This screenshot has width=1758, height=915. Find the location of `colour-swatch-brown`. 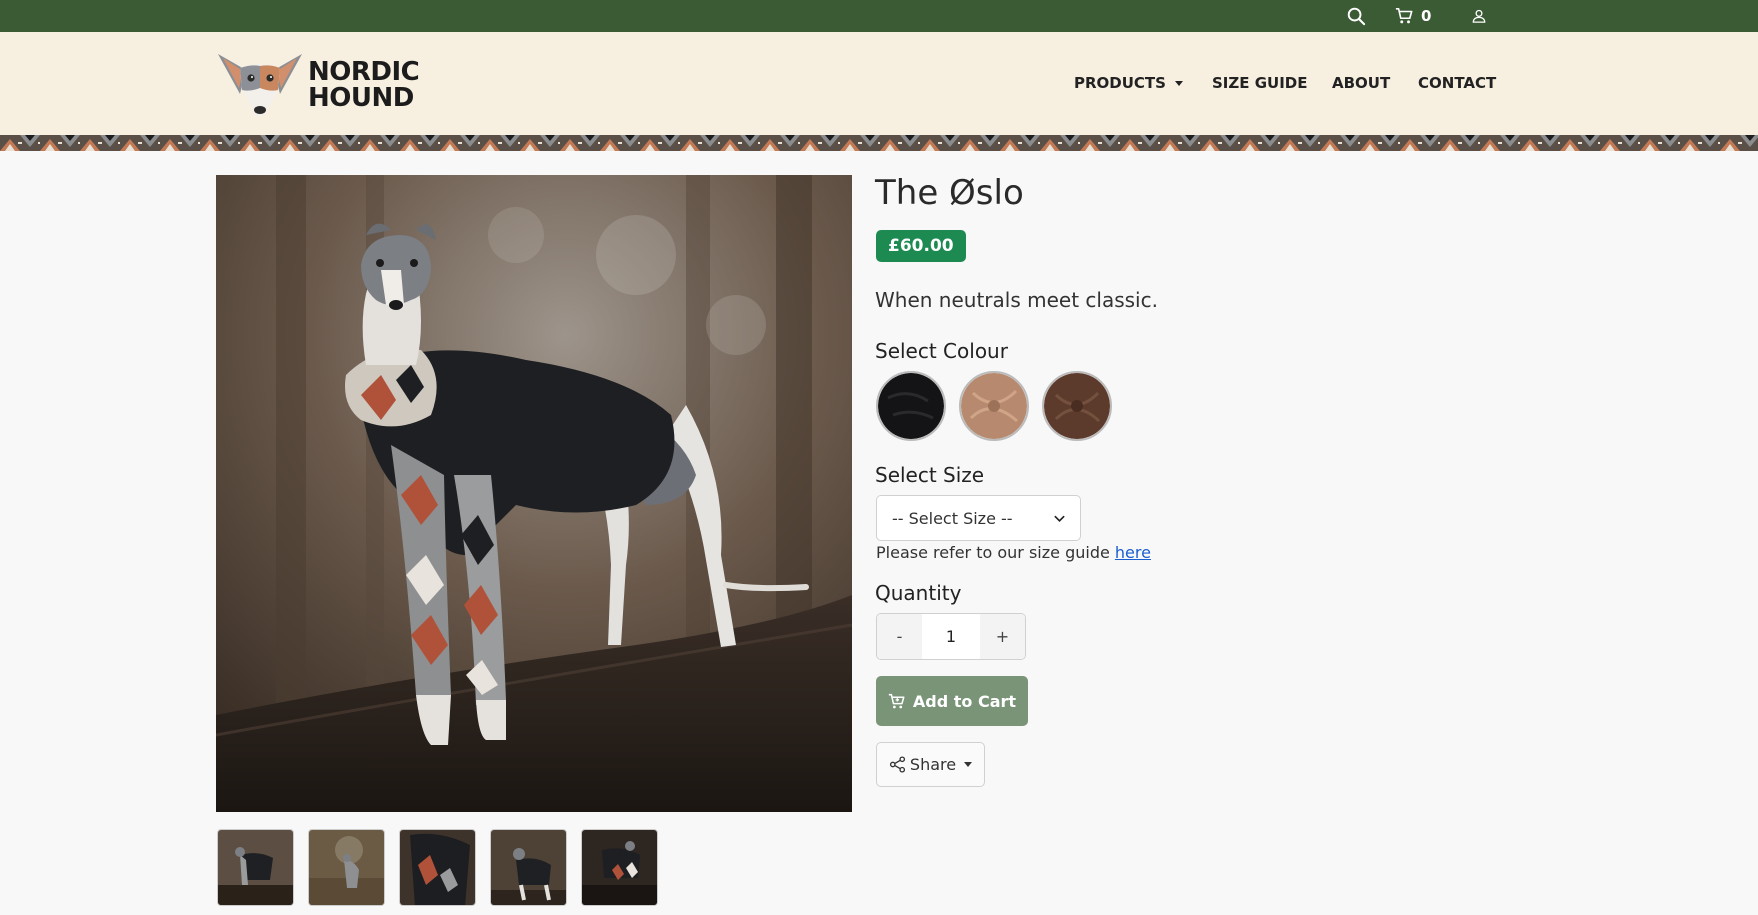

colour-swatch-brown is located at coordinates (1077, 406).